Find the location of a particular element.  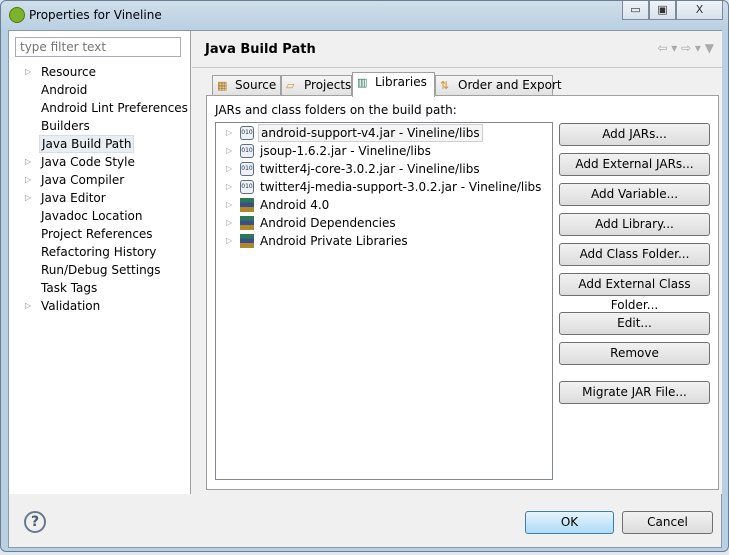

sidebar-item: ▷ Java Compiler is located at coordinates (100, 180).